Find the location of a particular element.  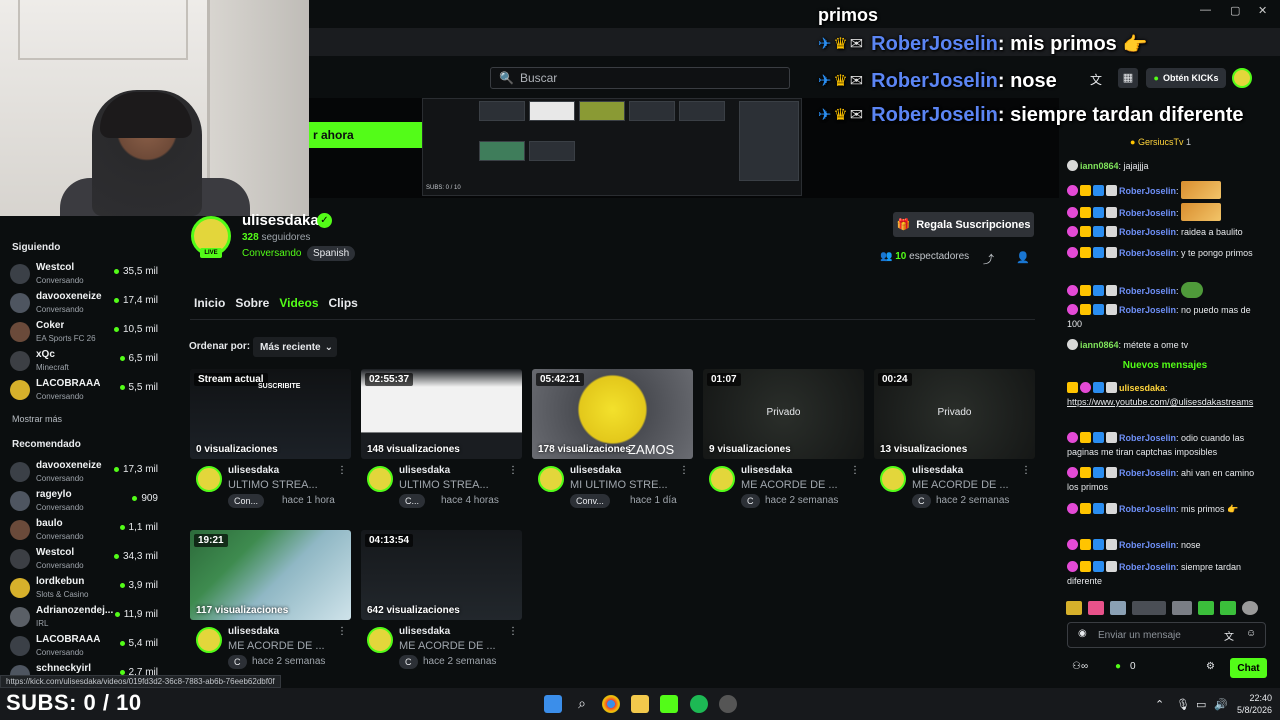

share-icon: ⤴ is located at coordinates (988, 259).